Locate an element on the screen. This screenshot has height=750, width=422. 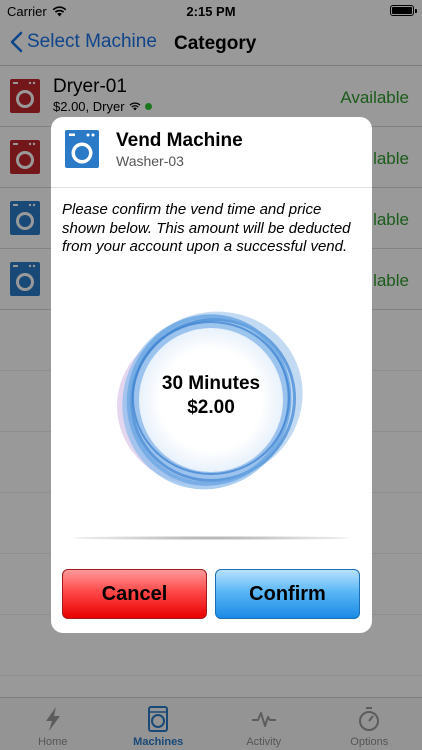
cancel-button: Cancel is located at coordinates (134, 594).